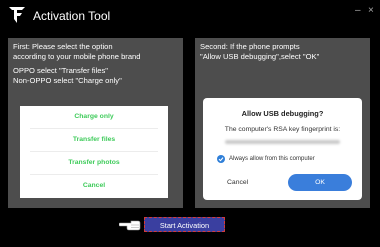  I want to click on option-transfer-photos: Transfer photos, so click(94, 162).